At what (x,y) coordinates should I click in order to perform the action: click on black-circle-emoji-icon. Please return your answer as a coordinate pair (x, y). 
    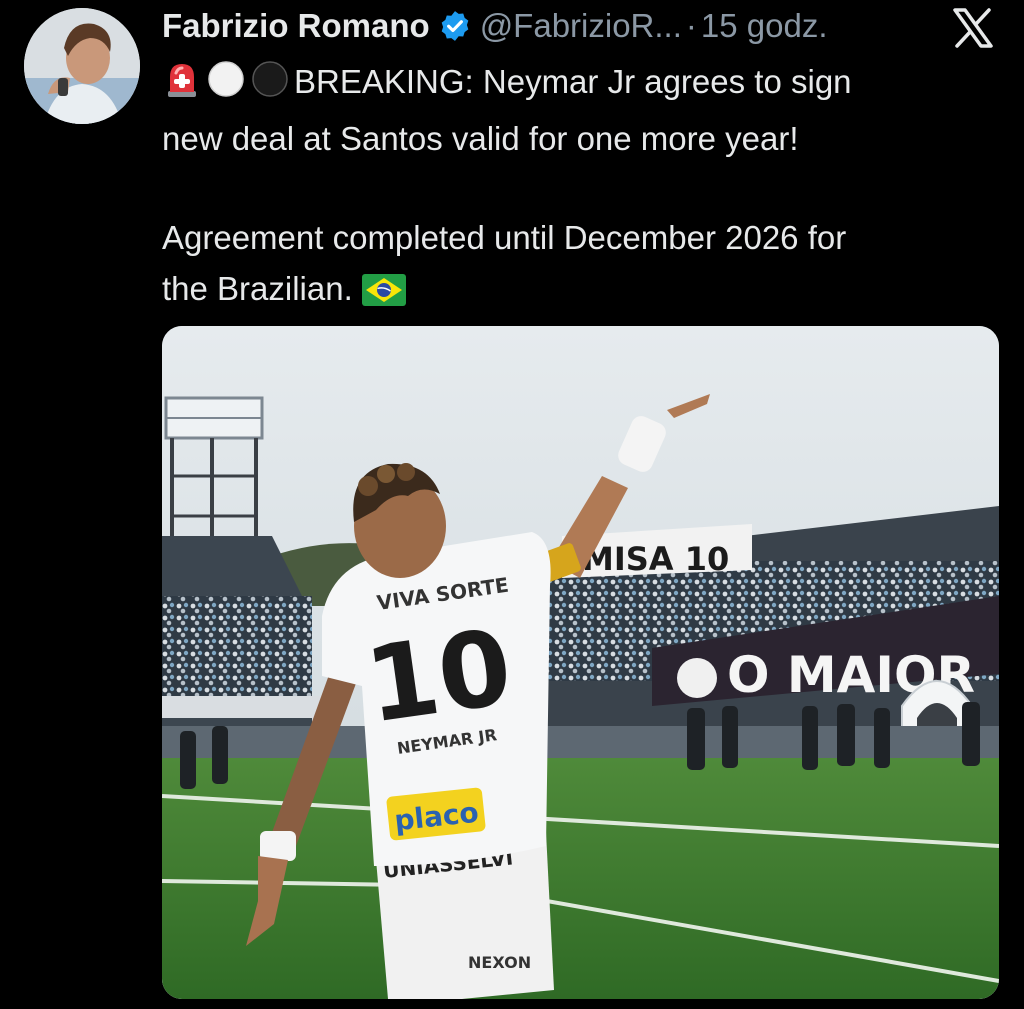
    Looking at the image, I should click on (270, 86).